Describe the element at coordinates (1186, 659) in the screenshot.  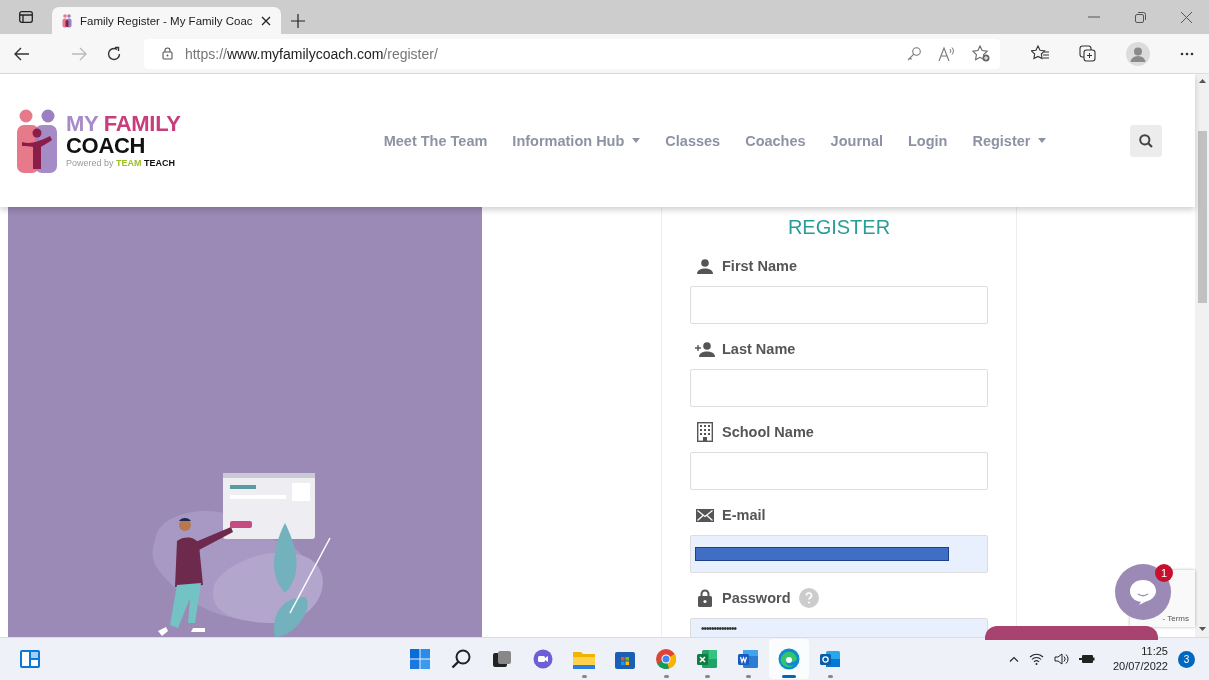
I see `notification-badge: 3` at that location.